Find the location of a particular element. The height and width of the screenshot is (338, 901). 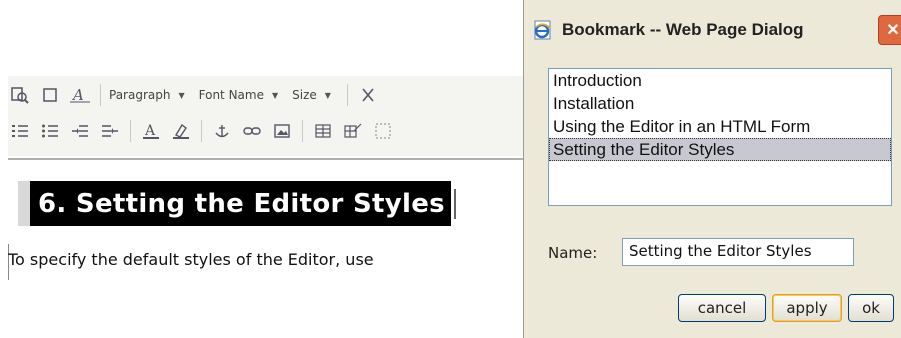

paragraph-dropdown: Paragraph ▼ is located at coordinates (147, 95).